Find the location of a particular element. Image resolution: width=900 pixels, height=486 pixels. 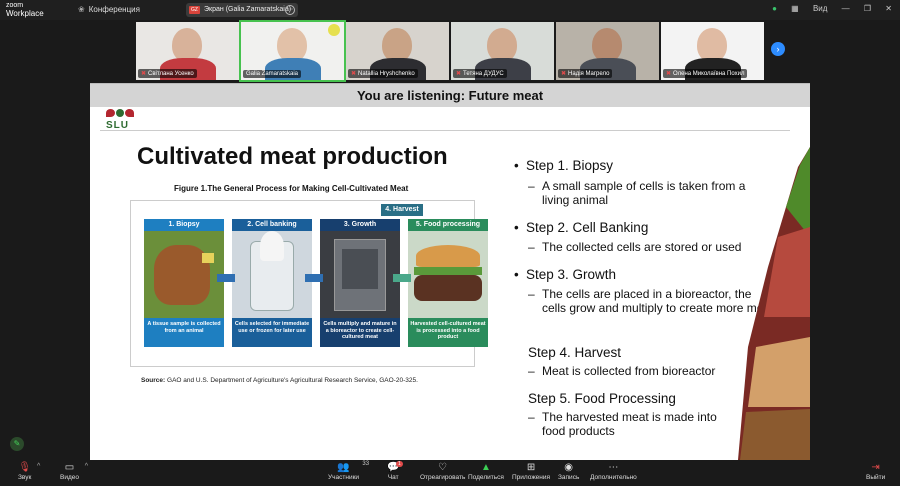

participant-tile: ✖ Natallia Hryshchenko is located at coordinates (397, 51).